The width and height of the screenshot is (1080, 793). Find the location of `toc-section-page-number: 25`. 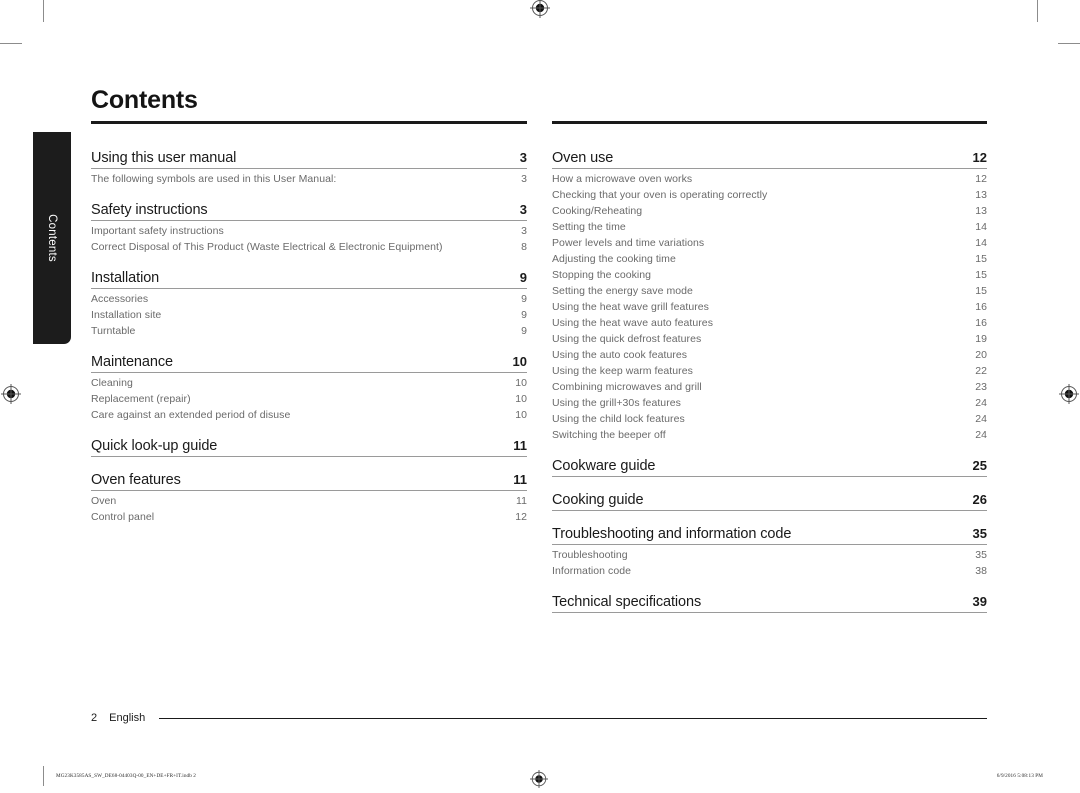

toc-section-page-number: 25 is located at coordinates (979, 465).